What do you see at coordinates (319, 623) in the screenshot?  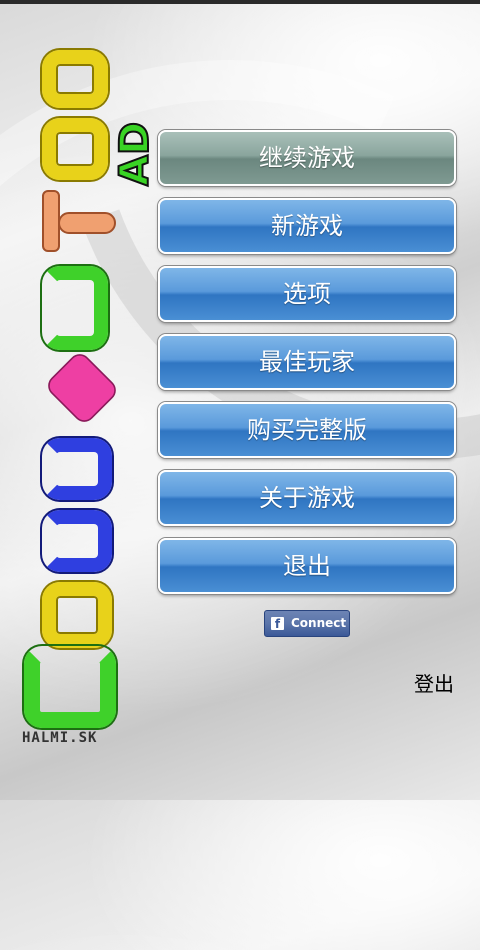 I see `facebook-connect-label: Connect` at bounding box center [319, 623].